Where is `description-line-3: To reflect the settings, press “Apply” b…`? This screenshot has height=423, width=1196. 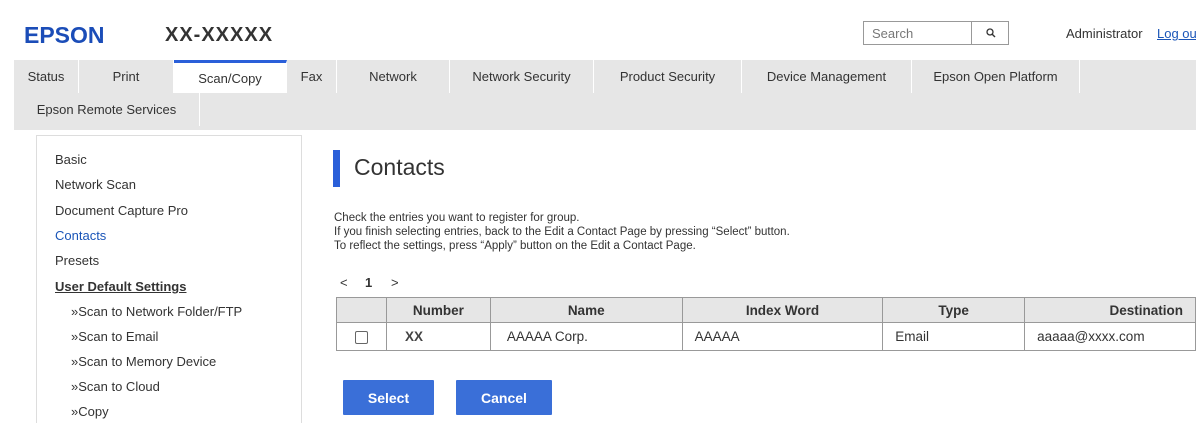
description-line-3: To reflect the settings, press “Apply” b… is located at coordinates (515, 246).